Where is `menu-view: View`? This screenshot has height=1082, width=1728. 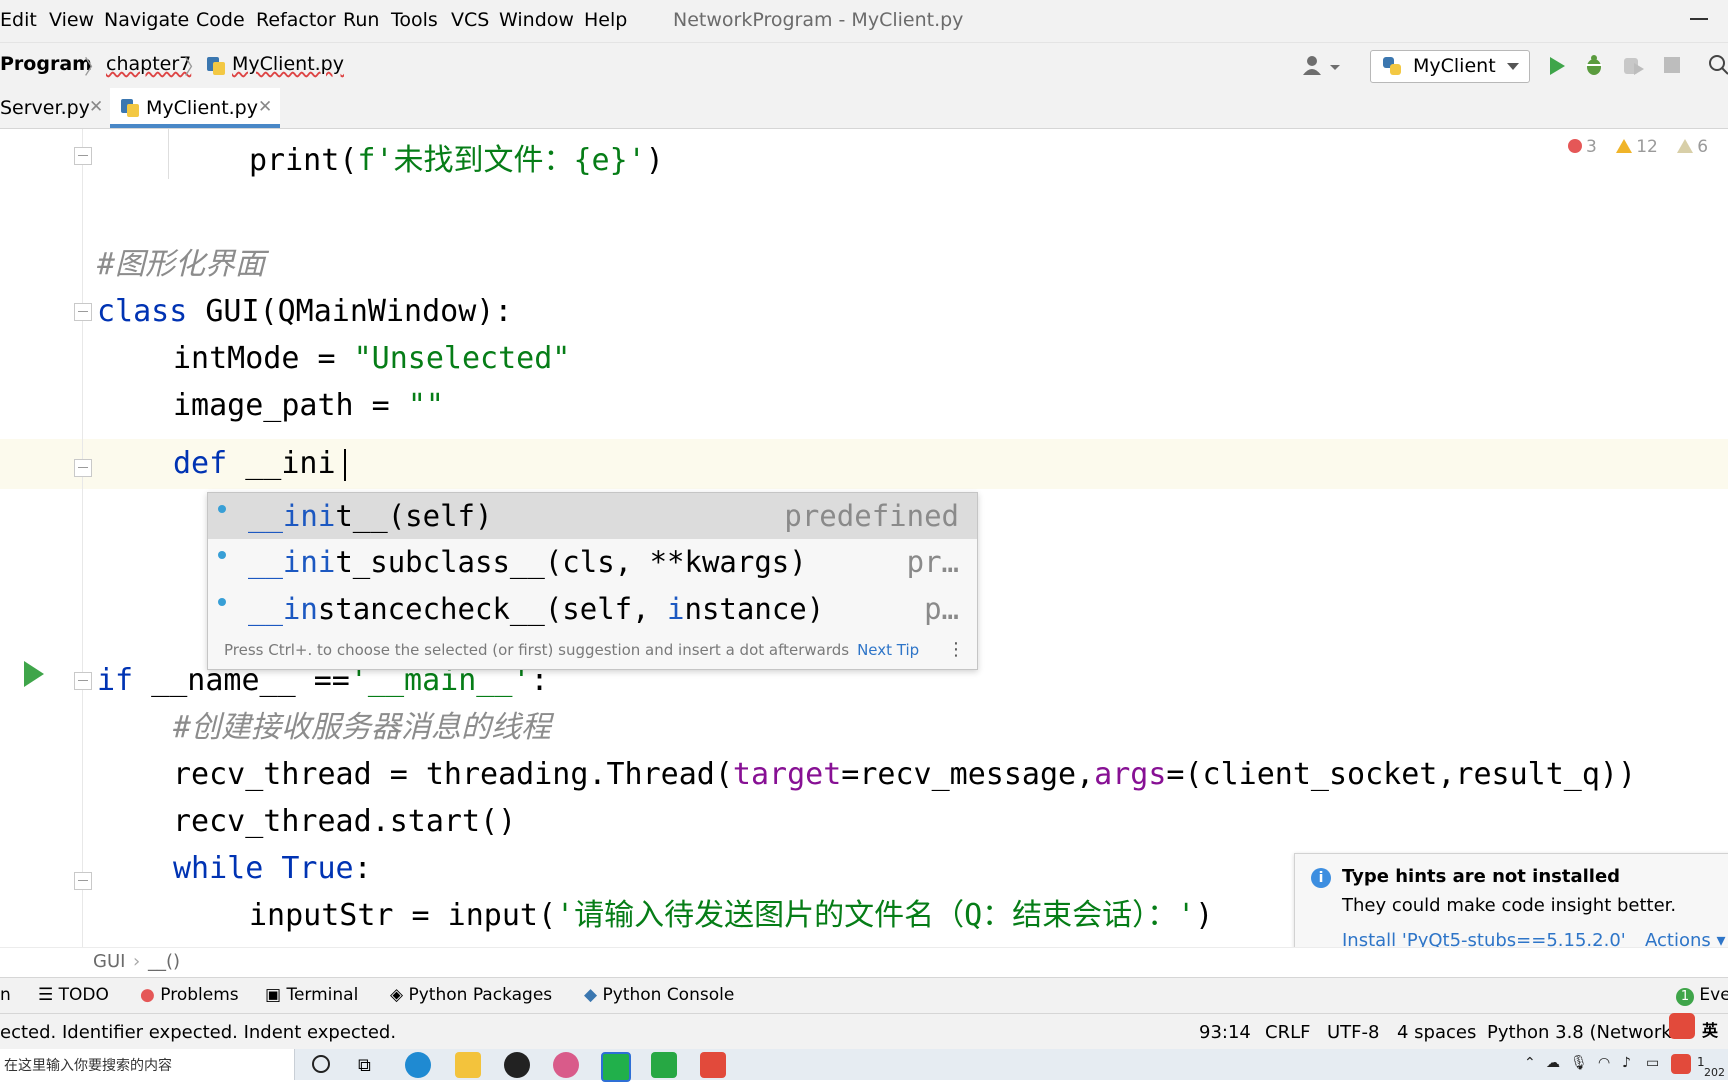
menu-view: View is located at coordinates (71, 20).